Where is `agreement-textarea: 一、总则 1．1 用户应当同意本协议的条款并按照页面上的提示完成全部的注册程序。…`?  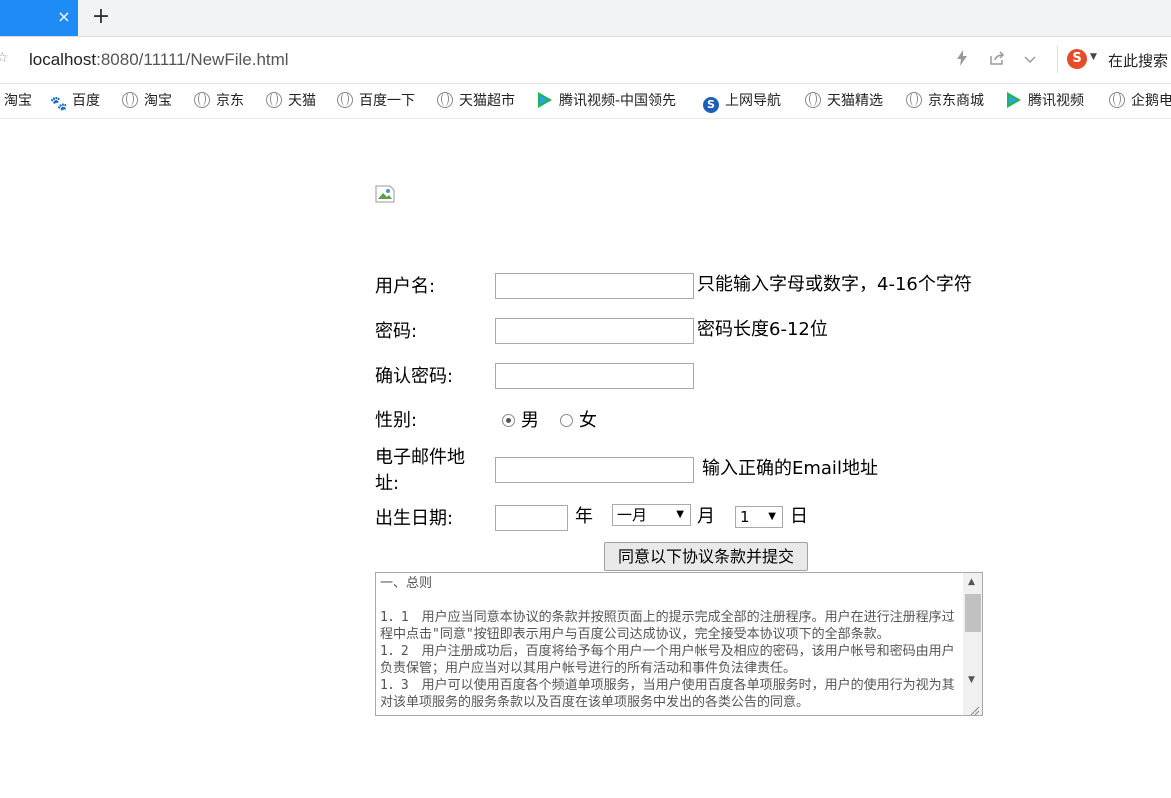
agreement-textarea: 一、总则 1．1 用户应当同意本协议的条款并按照页面上的提示完成全部的注册程序。… is located at coordinates (679, 644).